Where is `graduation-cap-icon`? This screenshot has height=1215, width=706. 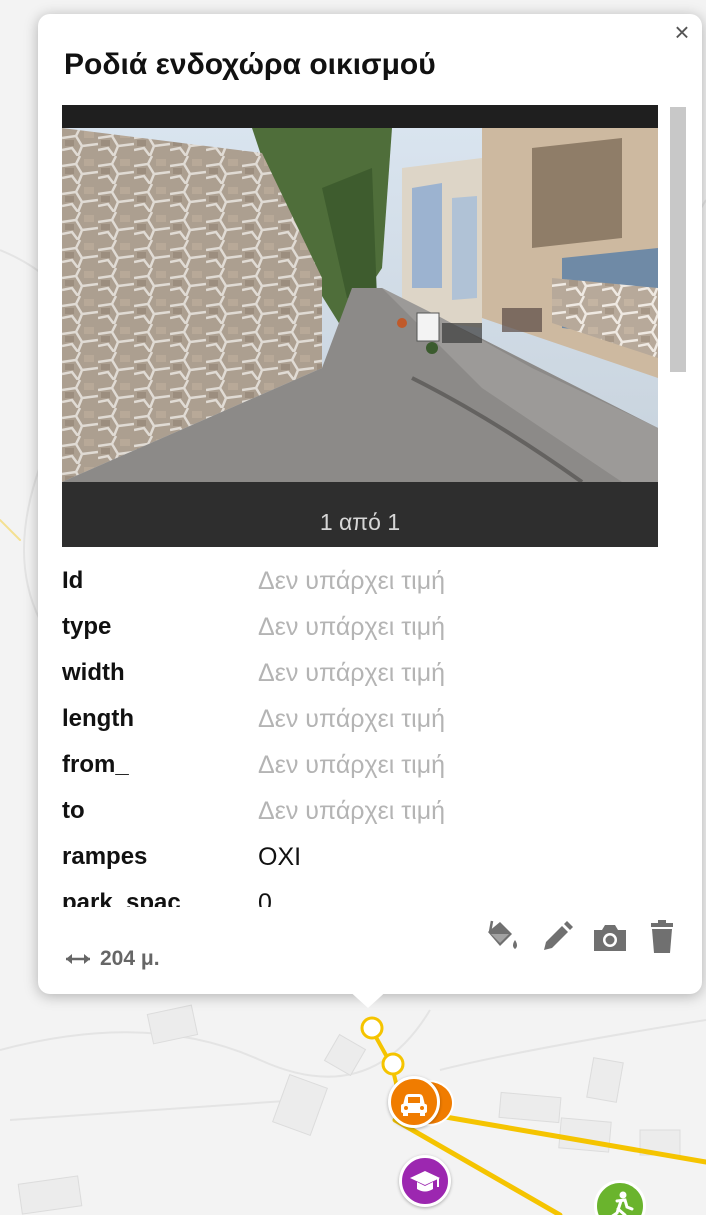 graduation-cap-icon is located at coordinates (425, 1181).